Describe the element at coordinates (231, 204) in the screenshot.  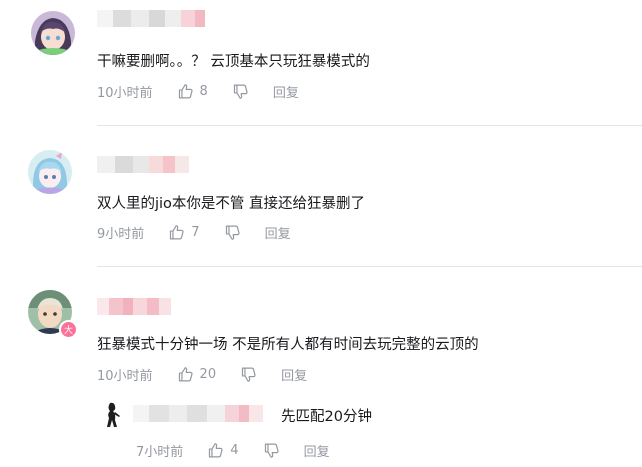
I see `comment-text: 双人里的jio本你是不管 直接还给狂暴删了` at that location.